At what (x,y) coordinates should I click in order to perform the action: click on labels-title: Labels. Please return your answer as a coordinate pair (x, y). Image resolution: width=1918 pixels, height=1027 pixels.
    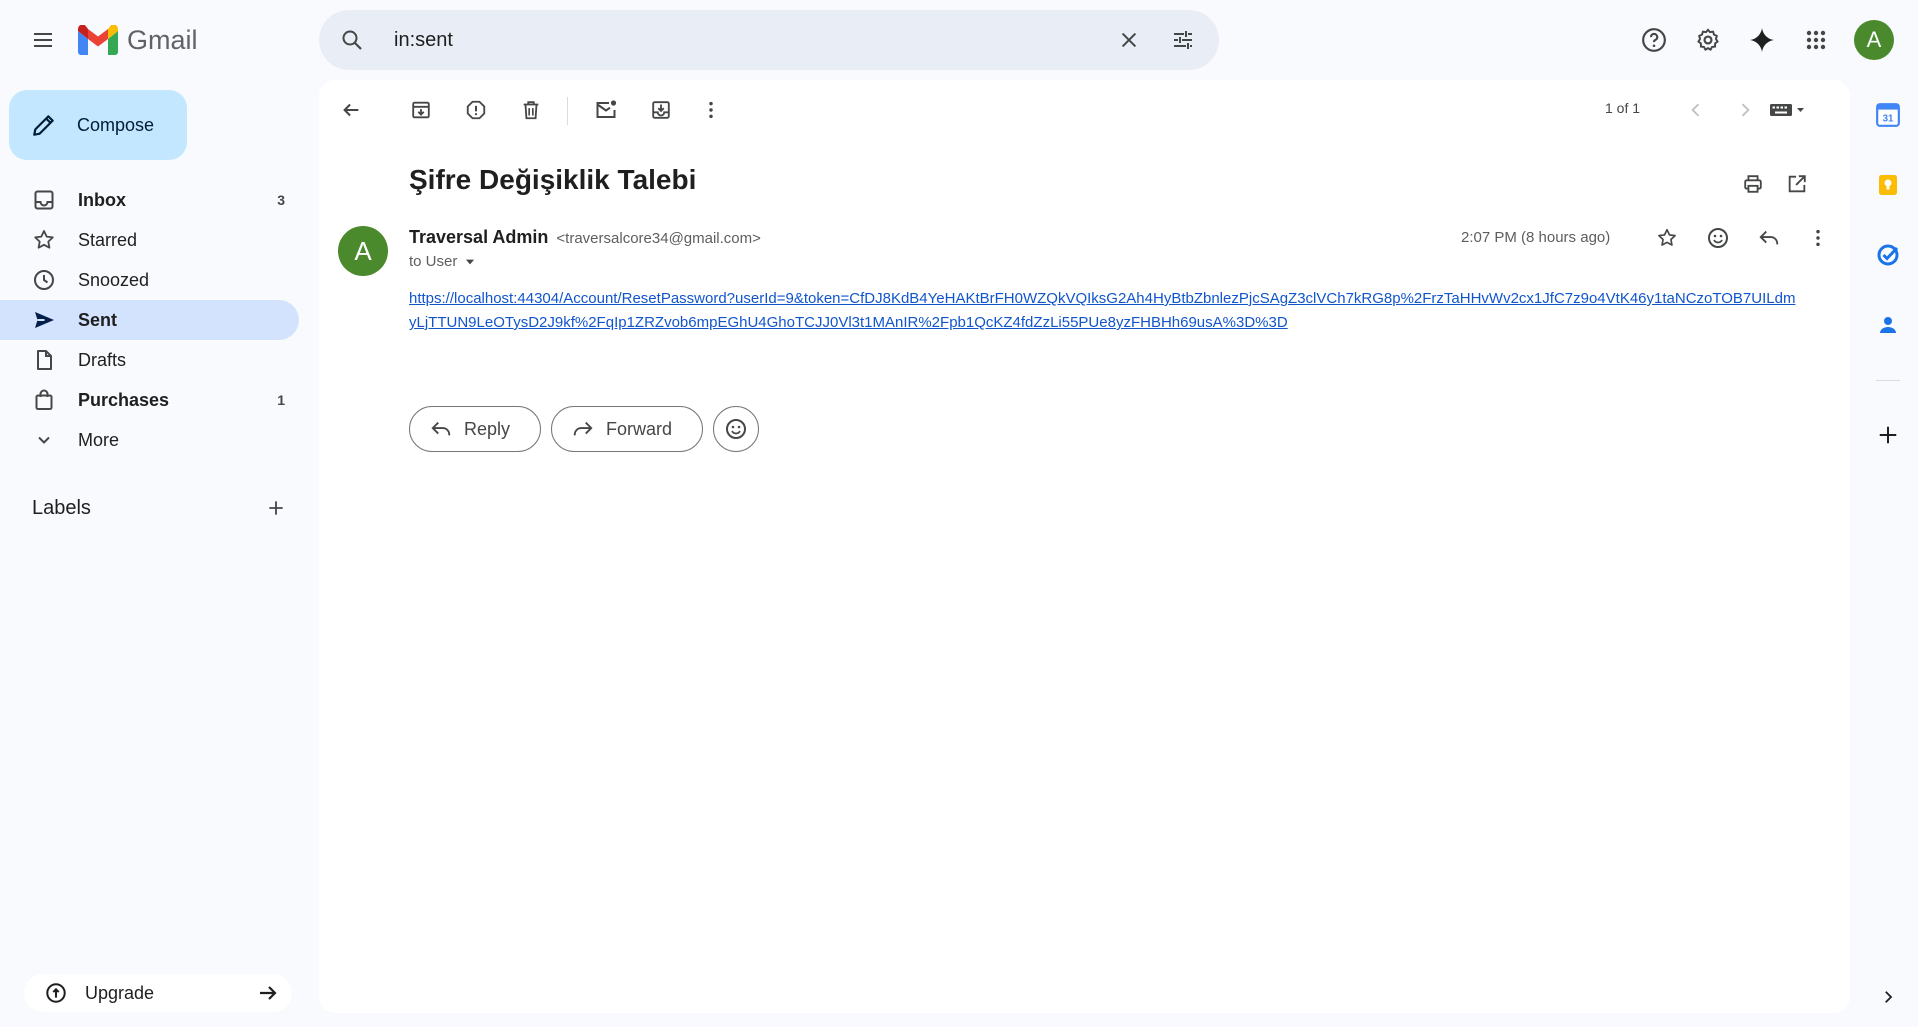
    Looking at the image, I should click on (61, 507).